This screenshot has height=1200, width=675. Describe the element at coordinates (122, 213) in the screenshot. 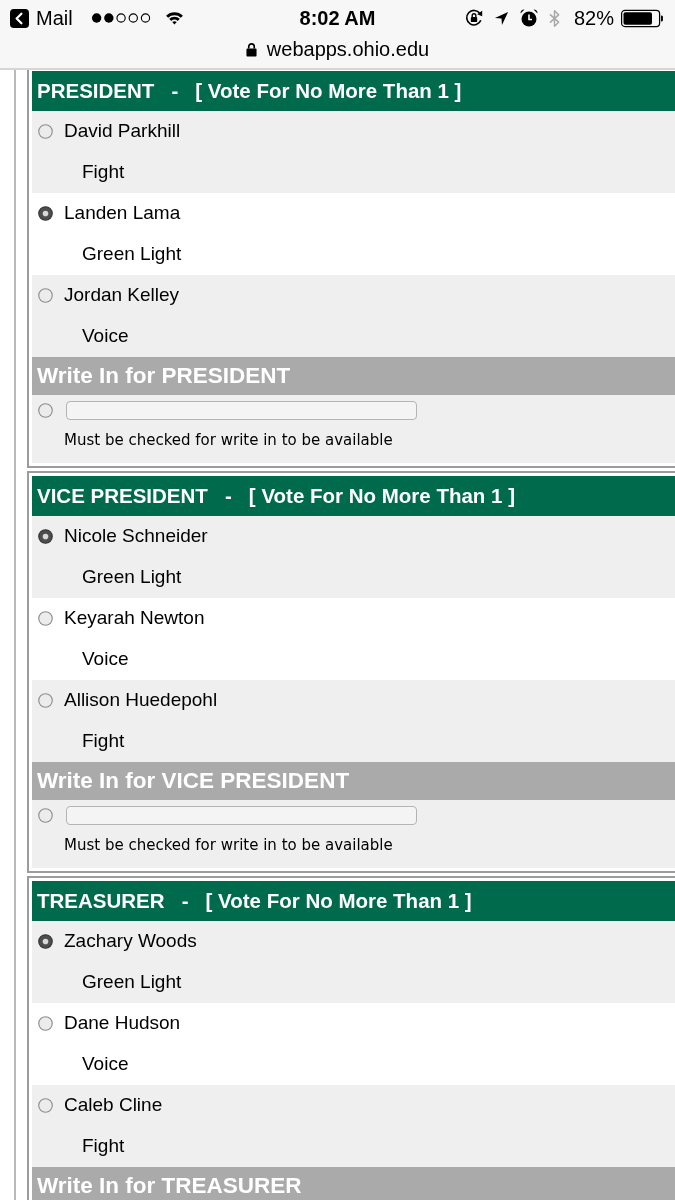

I see `candidate-name: Landen Lama` at that location.